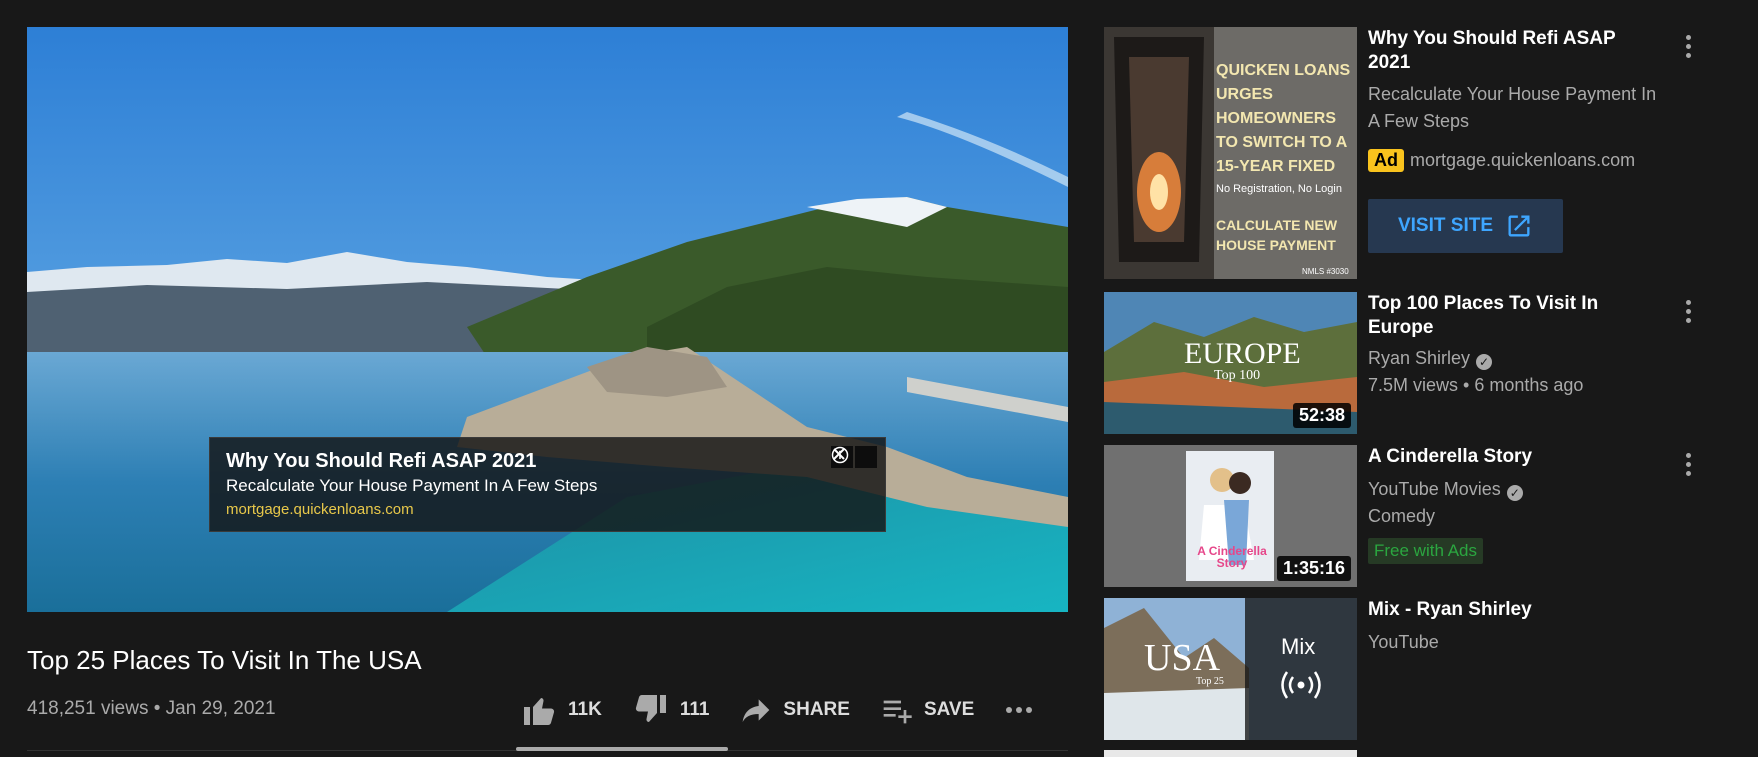  What do you see at coordinates (671, 710) in the screenshot?
I see `dislike-button: 111` at bounding box center [671, 710].